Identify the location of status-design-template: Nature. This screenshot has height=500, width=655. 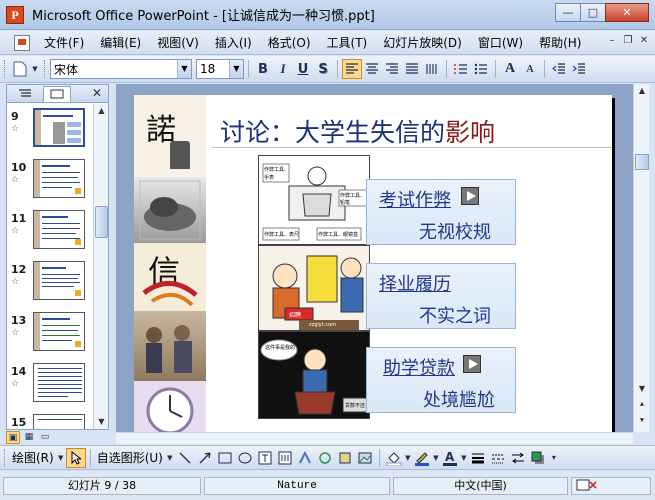
(297, 485).